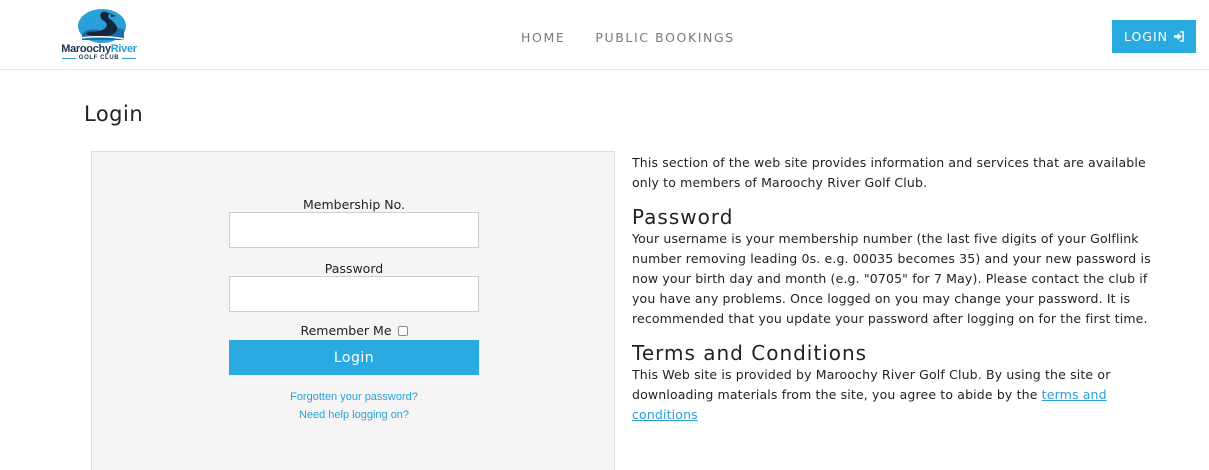  I want to click on main-nav: HOME PUBLIC BOOKINGS, so click(628, 37).